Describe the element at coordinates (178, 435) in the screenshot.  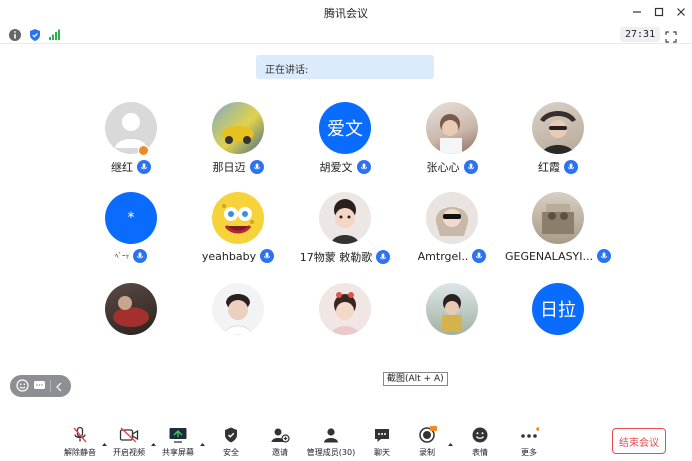
I see `share-screen-icon` at that location.